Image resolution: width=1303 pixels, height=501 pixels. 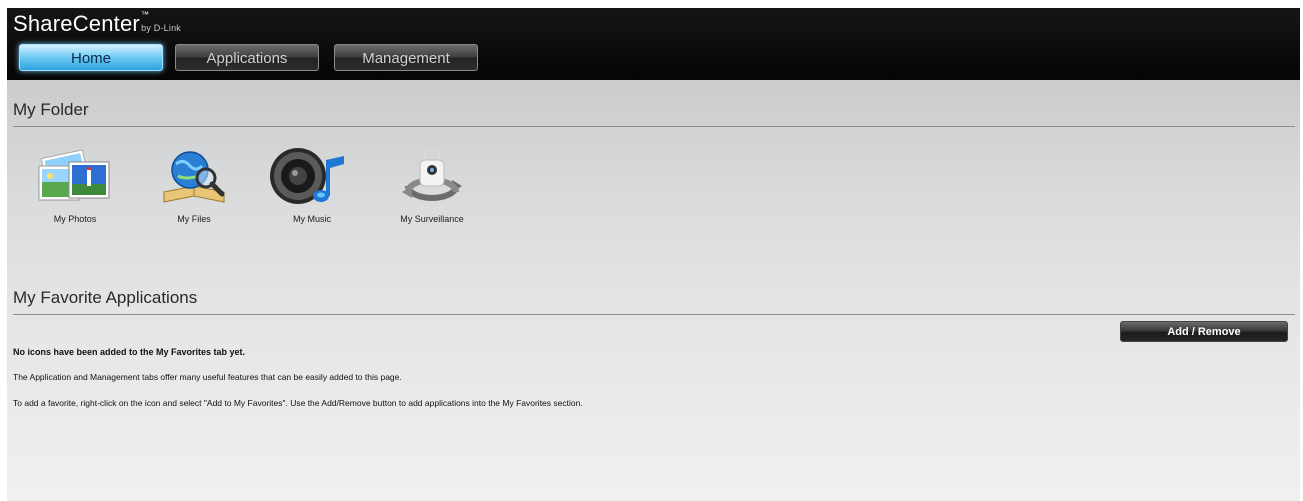 I want to click on trademark-mark: ™, so click(x=145, y=14).